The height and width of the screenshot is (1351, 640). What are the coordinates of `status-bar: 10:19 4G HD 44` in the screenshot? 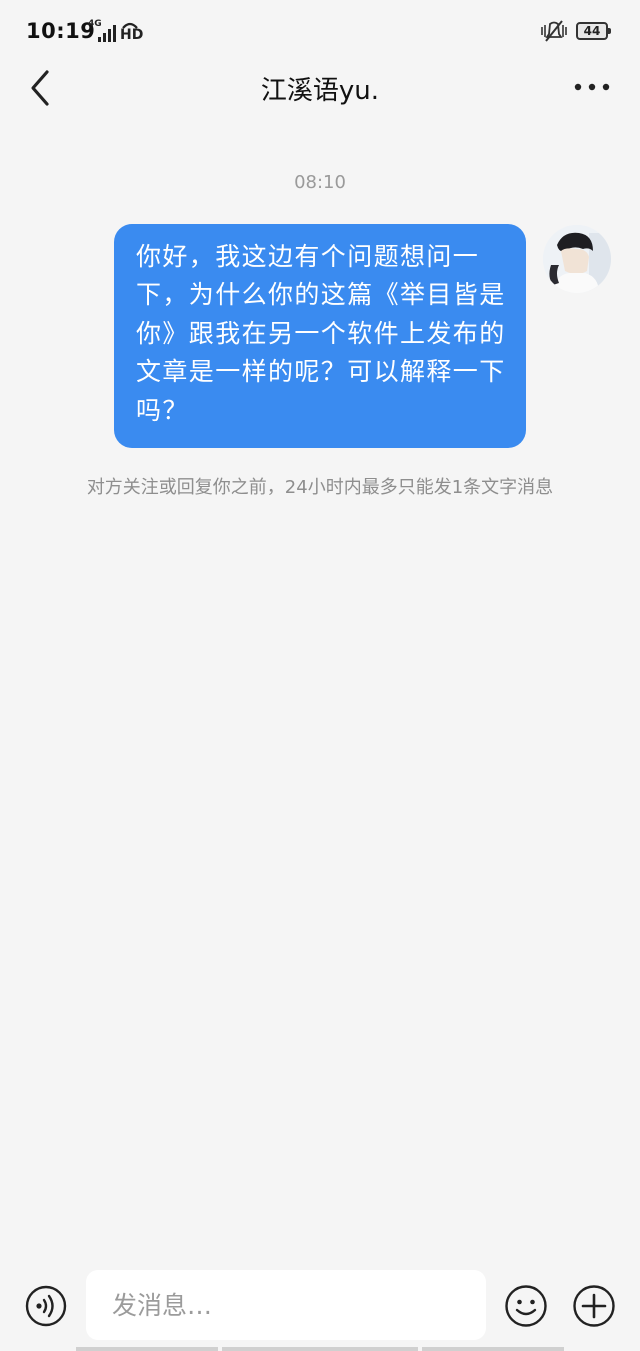 It's located at (320, 31).